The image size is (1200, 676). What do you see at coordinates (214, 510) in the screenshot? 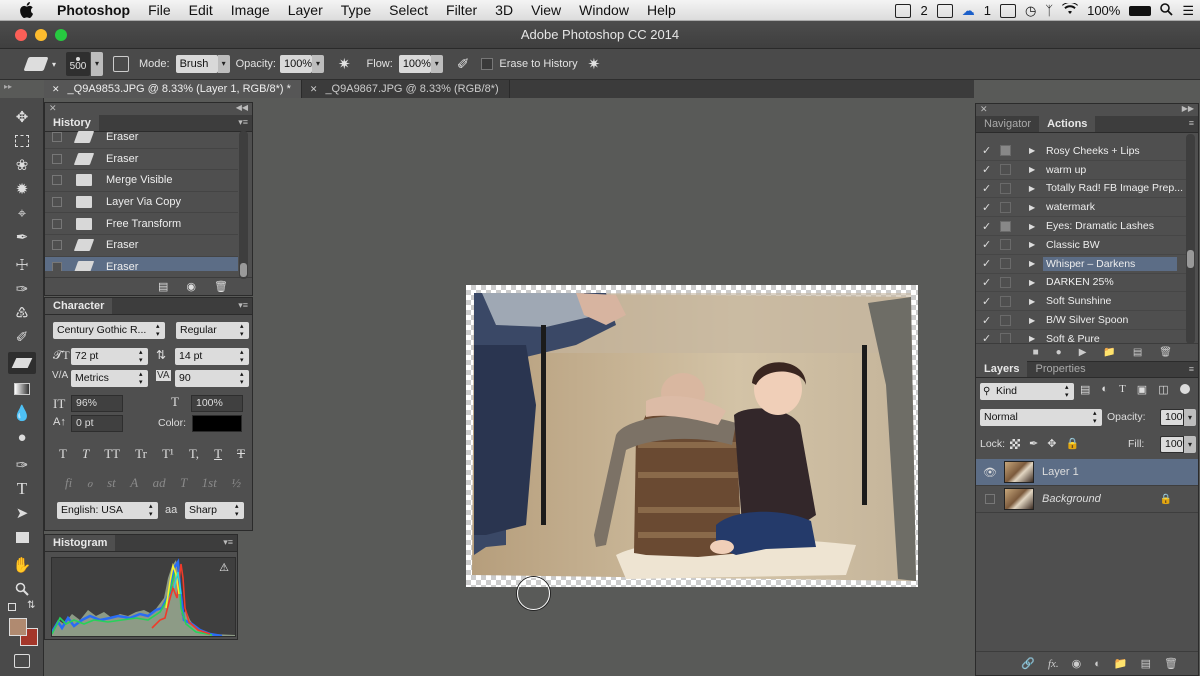
I see `antialias-select: Sharp` at bounding box center [214, 510].